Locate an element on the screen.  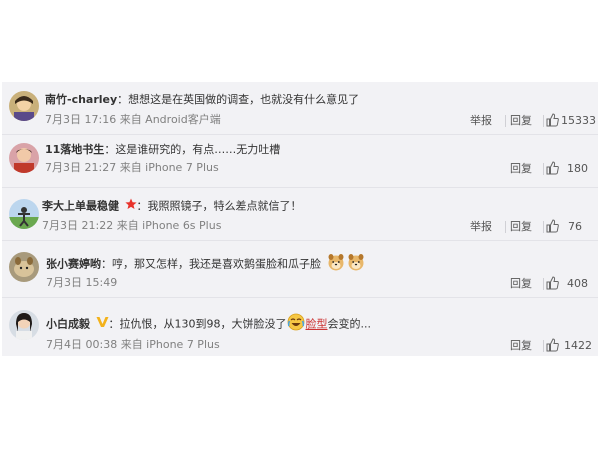
avatar is located at coordinates (24, 325).